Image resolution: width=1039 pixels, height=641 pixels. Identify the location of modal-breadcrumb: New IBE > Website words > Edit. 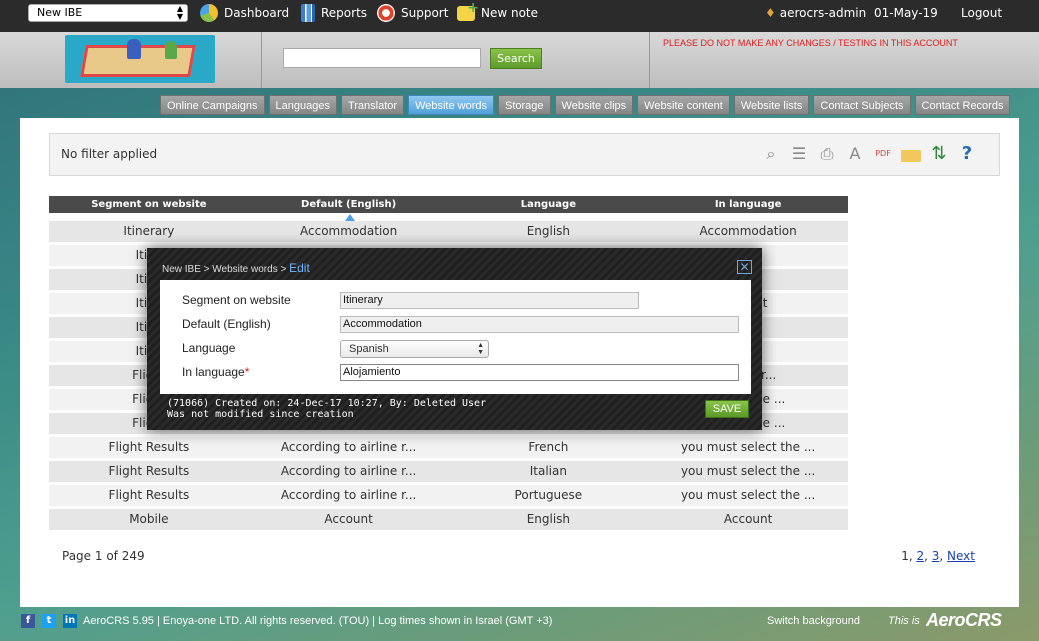
(236, 268).